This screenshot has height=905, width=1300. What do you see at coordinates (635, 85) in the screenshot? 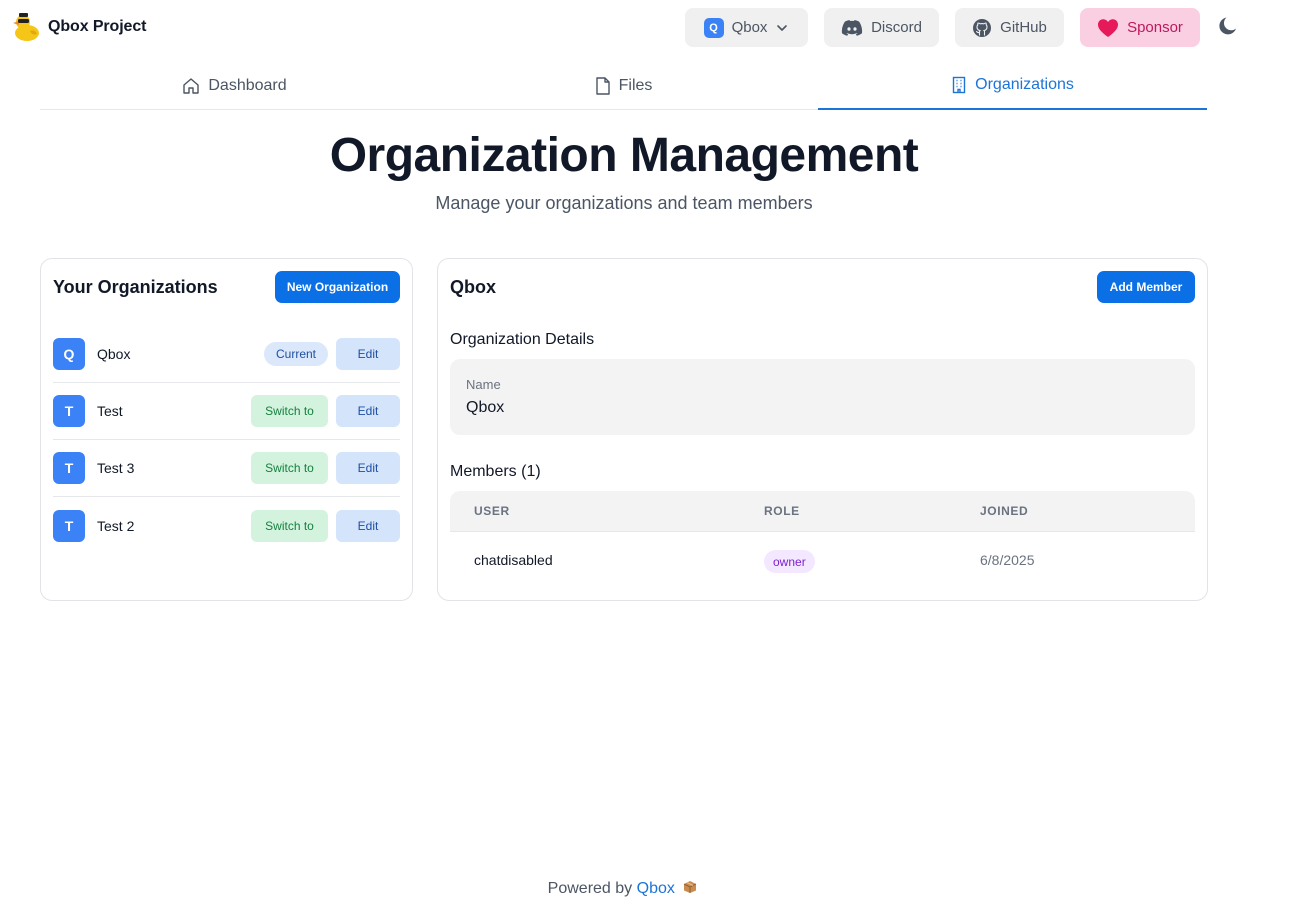
I see `tab-label: Files` at bounding box center [635, 85].